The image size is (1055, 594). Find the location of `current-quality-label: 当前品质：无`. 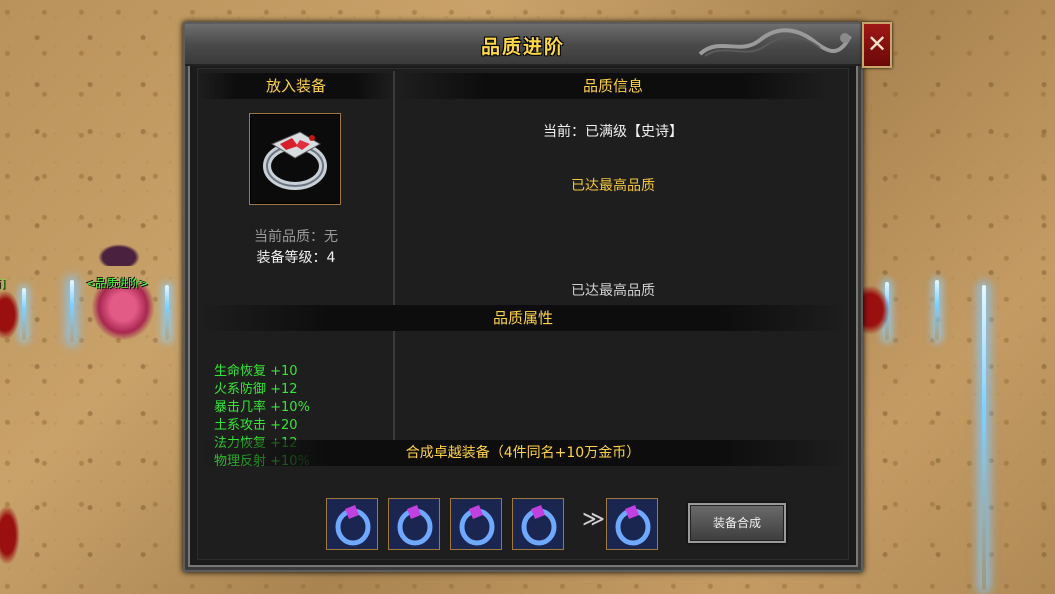

current-quality-label: 当前品质：无 is located at coordinates (296, 237).